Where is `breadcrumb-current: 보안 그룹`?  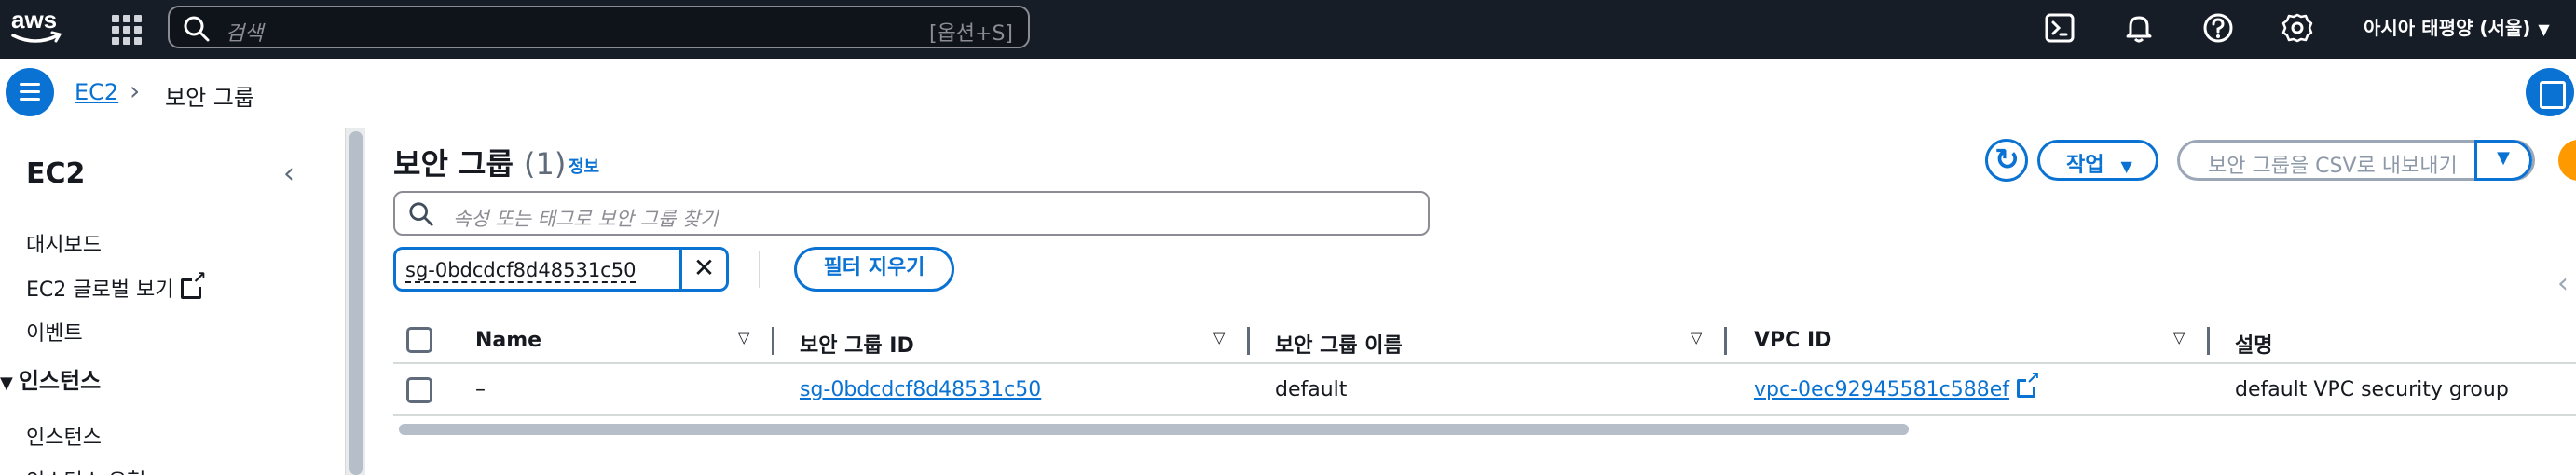
breadcrumb-current: 보안 그룹 is located at coordinates (209, 98).